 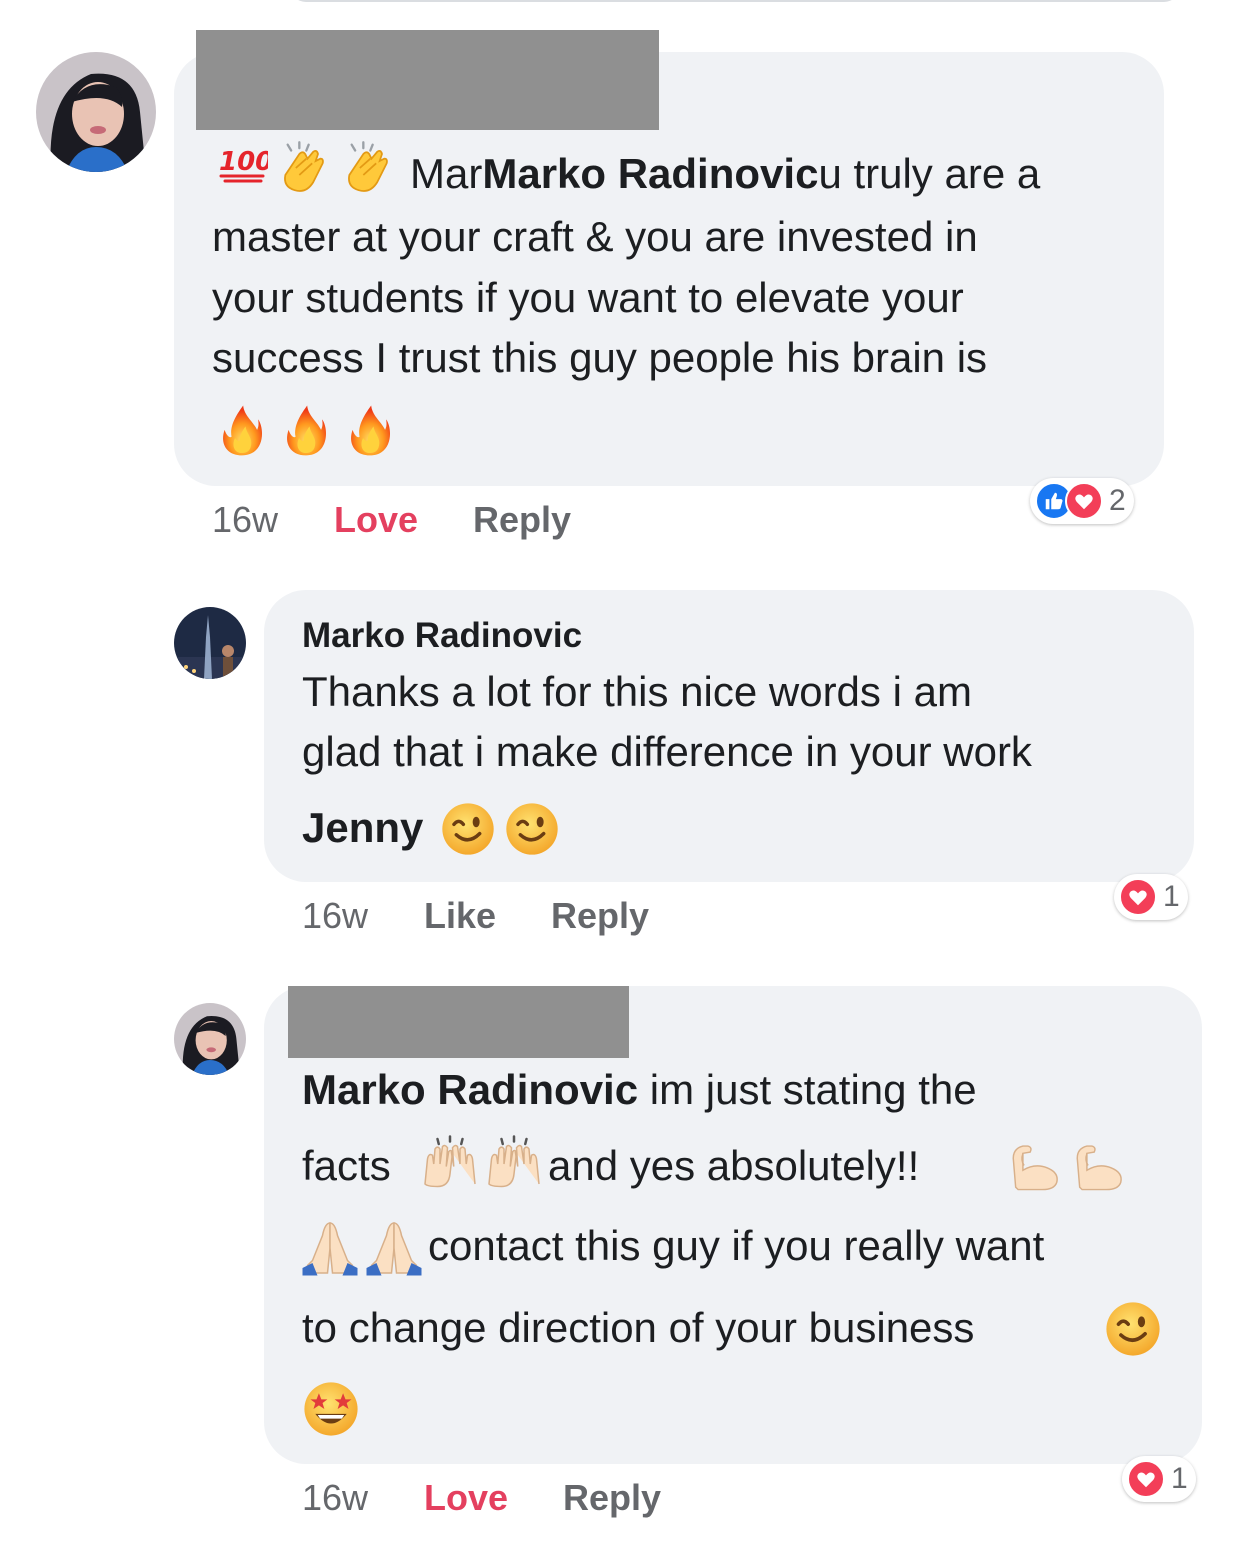 I want to click on comment-text-line: MarMarko Radinovicu truly are a, so click(x=725, y=173).